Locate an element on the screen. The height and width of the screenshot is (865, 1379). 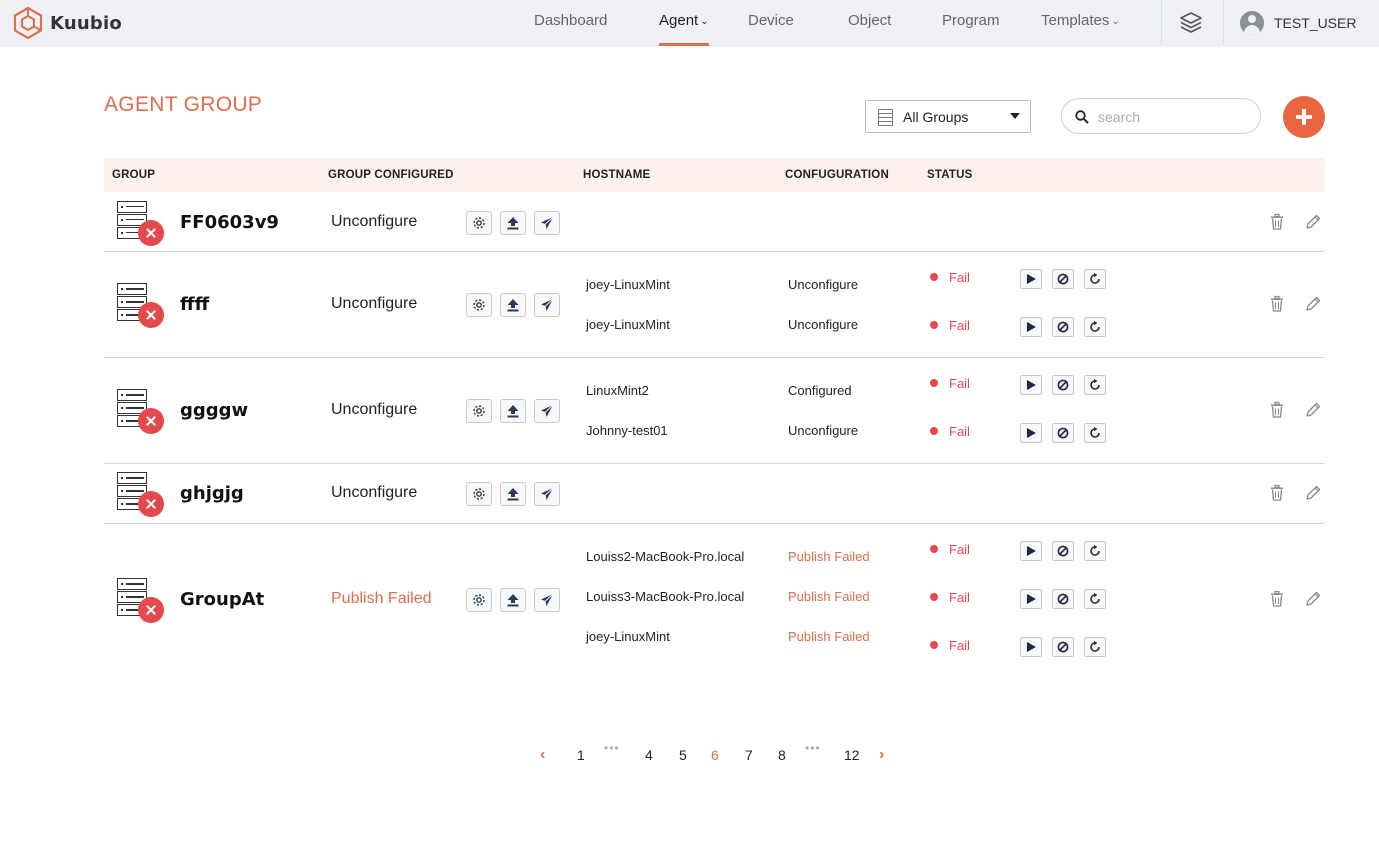
search-input is located at coordinates (1173, 117).